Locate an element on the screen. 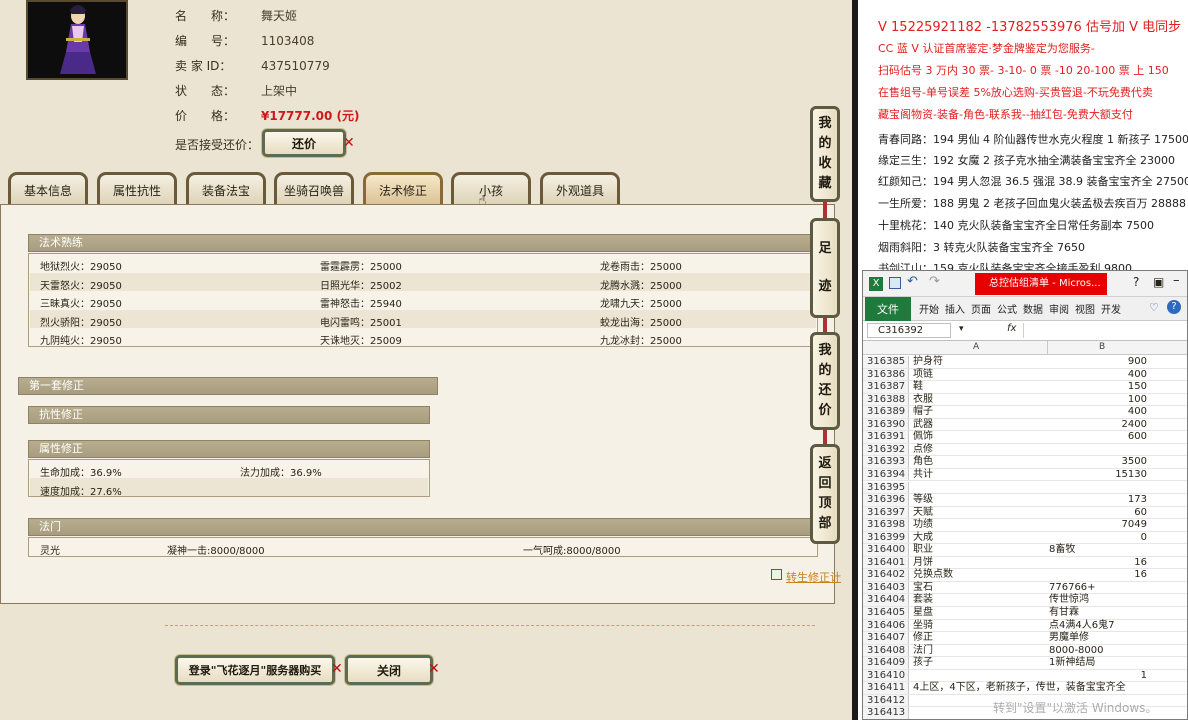 The height and width of the screenshot is (720, 1188). ribbon-toggle-icon: ▣ is located at coordinates (1158, 282).